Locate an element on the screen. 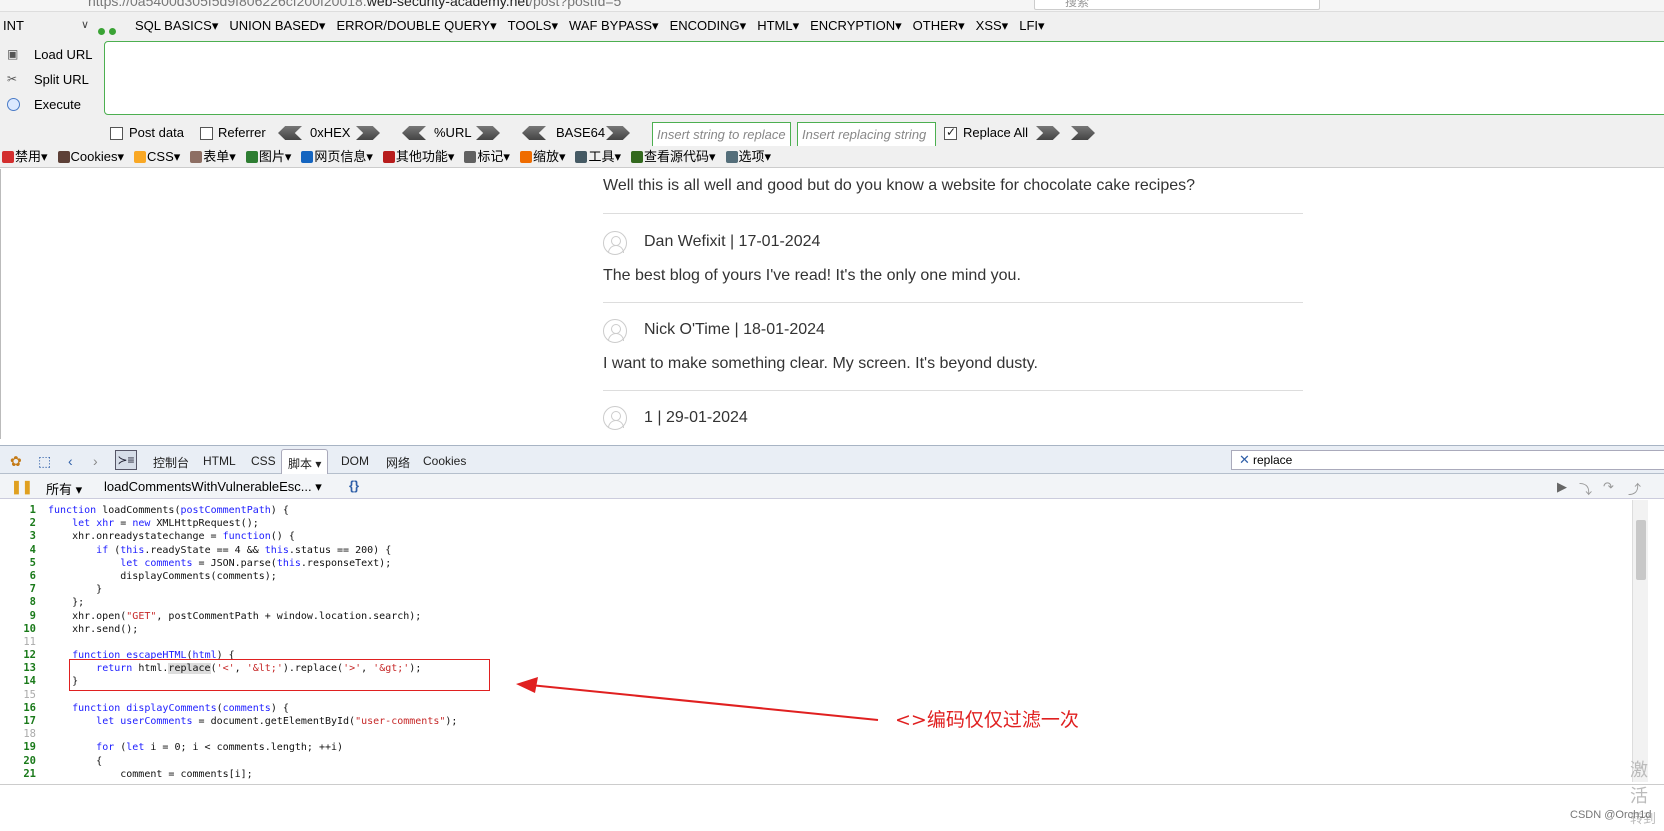 This screenshot has width=1664, height=831. status-bar is located at coordinates (832, 807).